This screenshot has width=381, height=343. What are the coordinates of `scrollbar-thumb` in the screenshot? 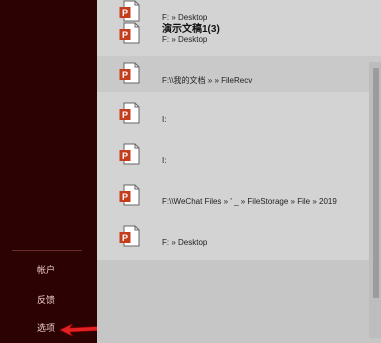 It's located at (376, 183).